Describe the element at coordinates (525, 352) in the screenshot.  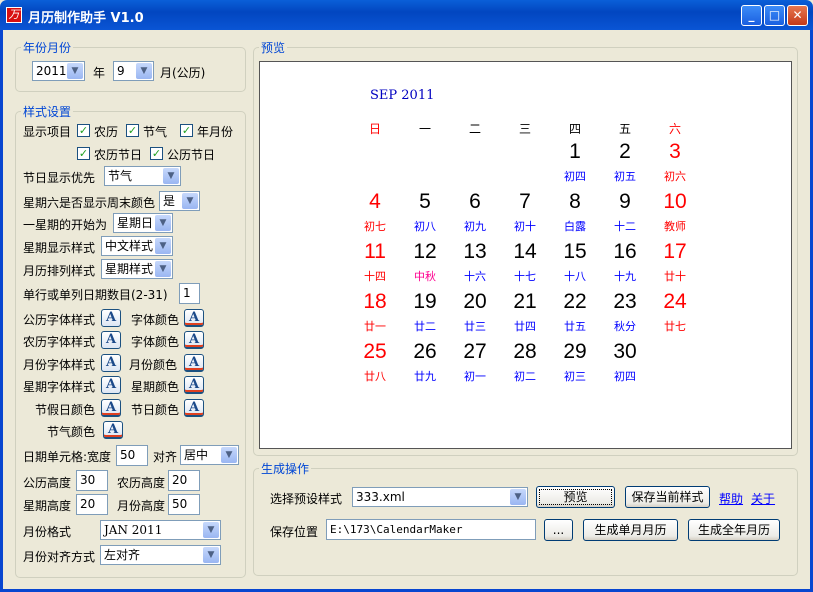
I see `day-number: 28` at that location.